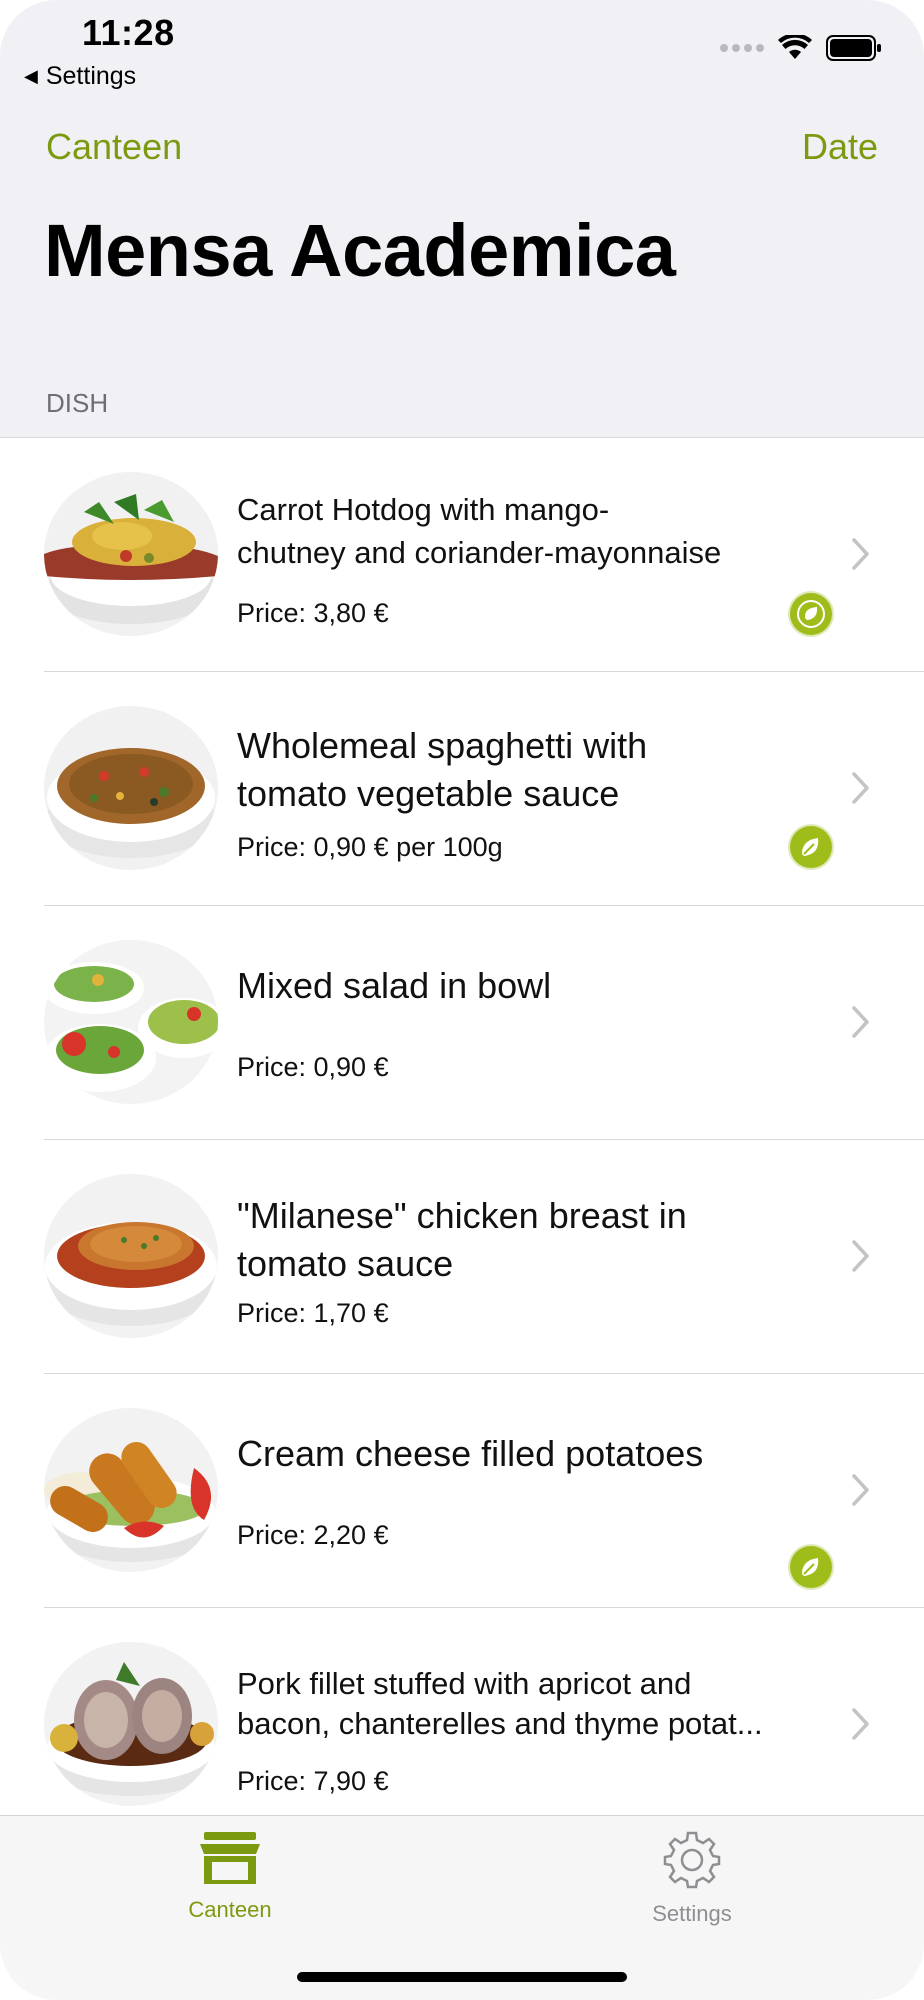 This screenshot has width=924, height=2000. Describe the element at coordinates (370, 847) in the screenshot. I see `dish-price: Price: 0,90 € per 100g` at that location.